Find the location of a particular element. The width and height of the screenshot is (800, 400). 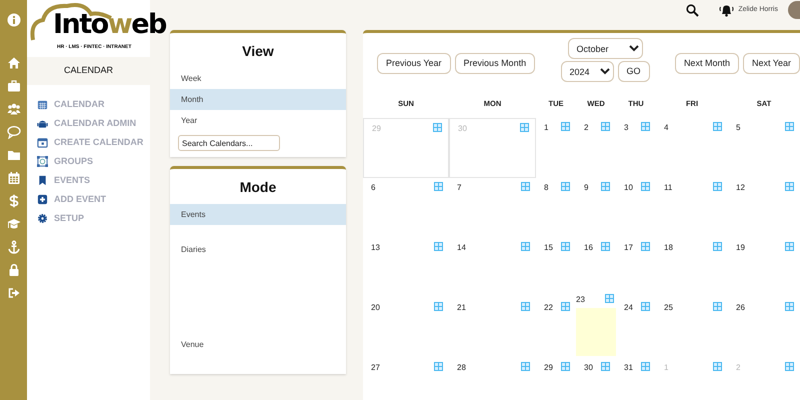

day-number: 21 is located at coordinates (461, 308).